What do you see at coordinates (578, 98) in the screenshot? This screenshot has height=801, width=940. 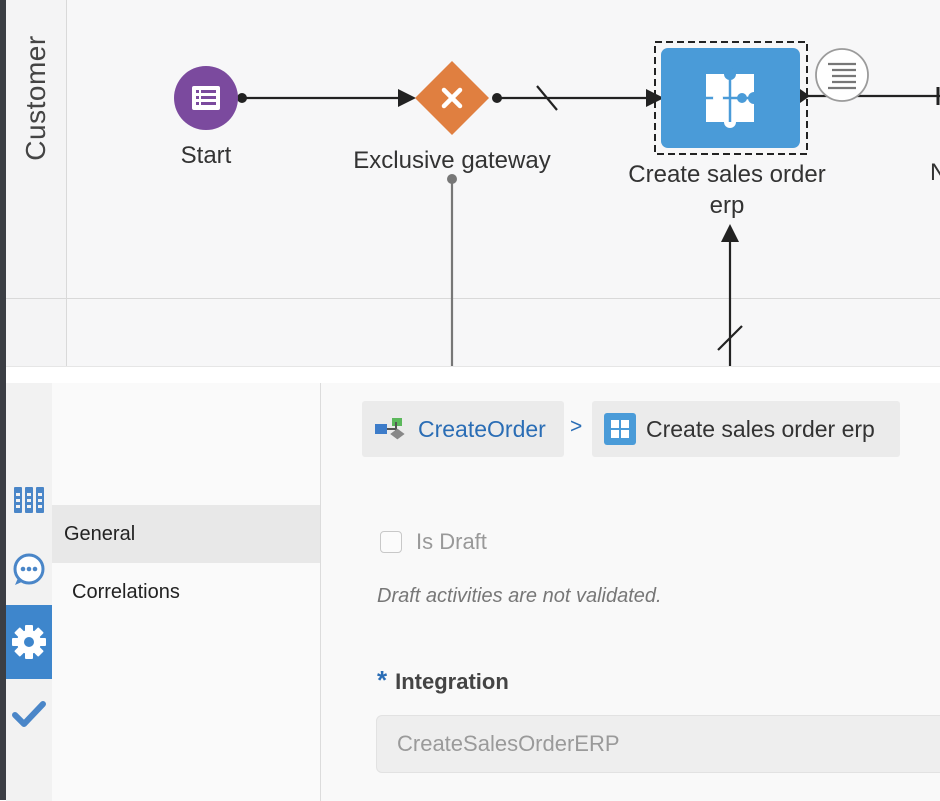 I see `sequence-flow-gateway-task` at bounding box center [578, 98].